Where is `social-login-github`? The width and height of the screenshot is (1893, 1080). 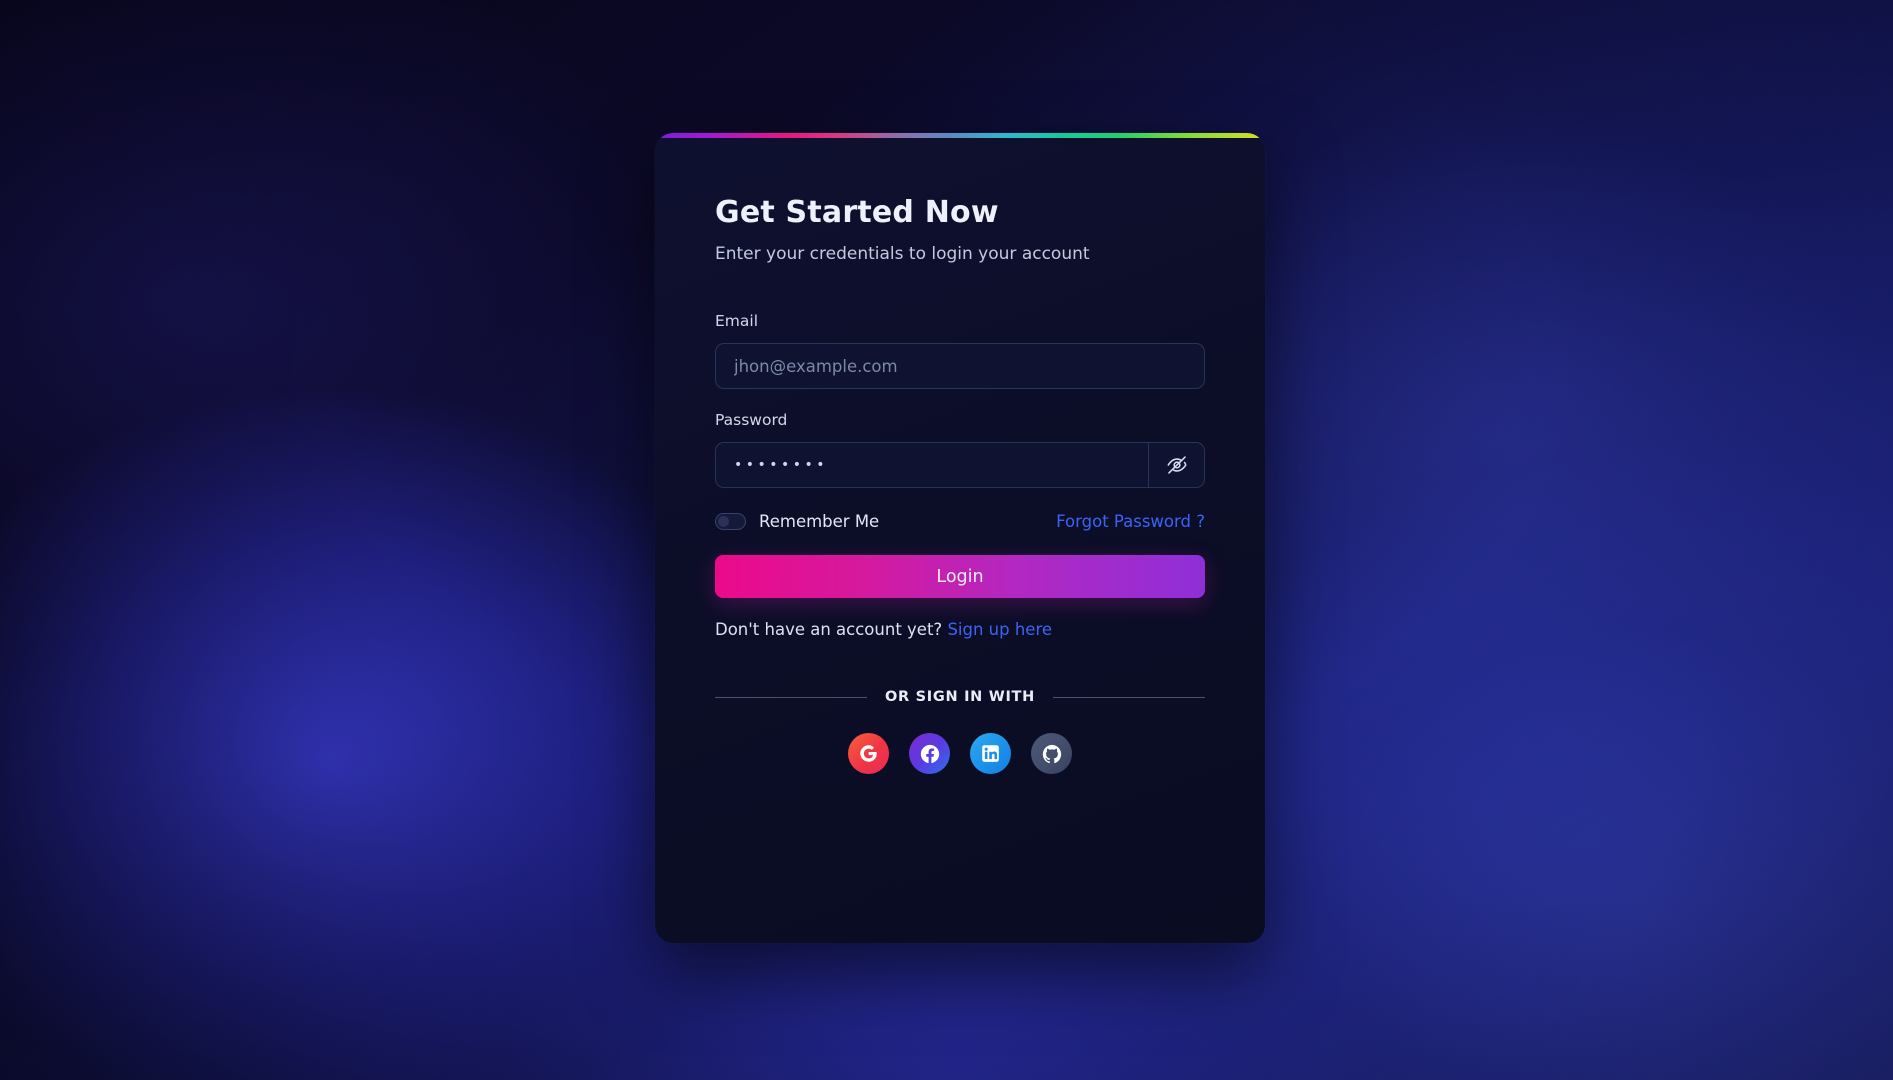
social-login-github is located at coordinates (1051, 753).